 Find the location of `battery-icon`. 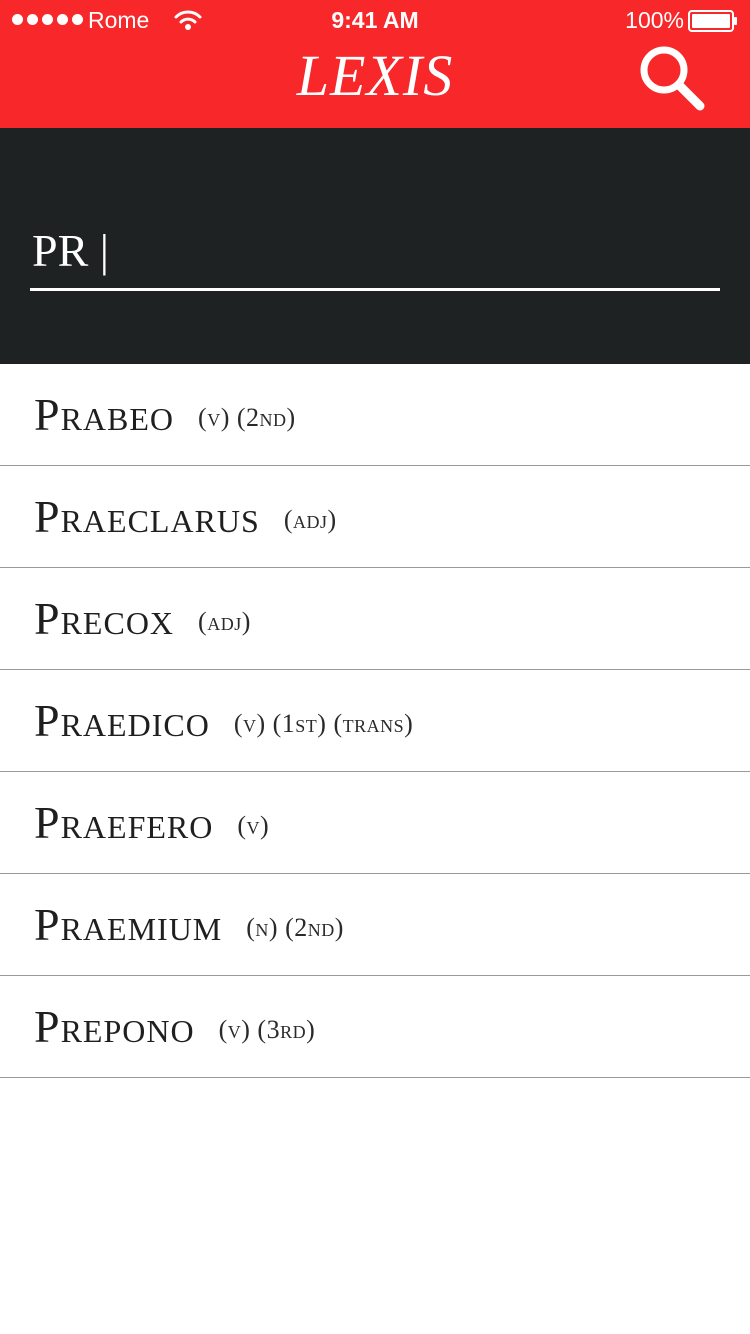

battery-icon is located at coordinates (712, 21).